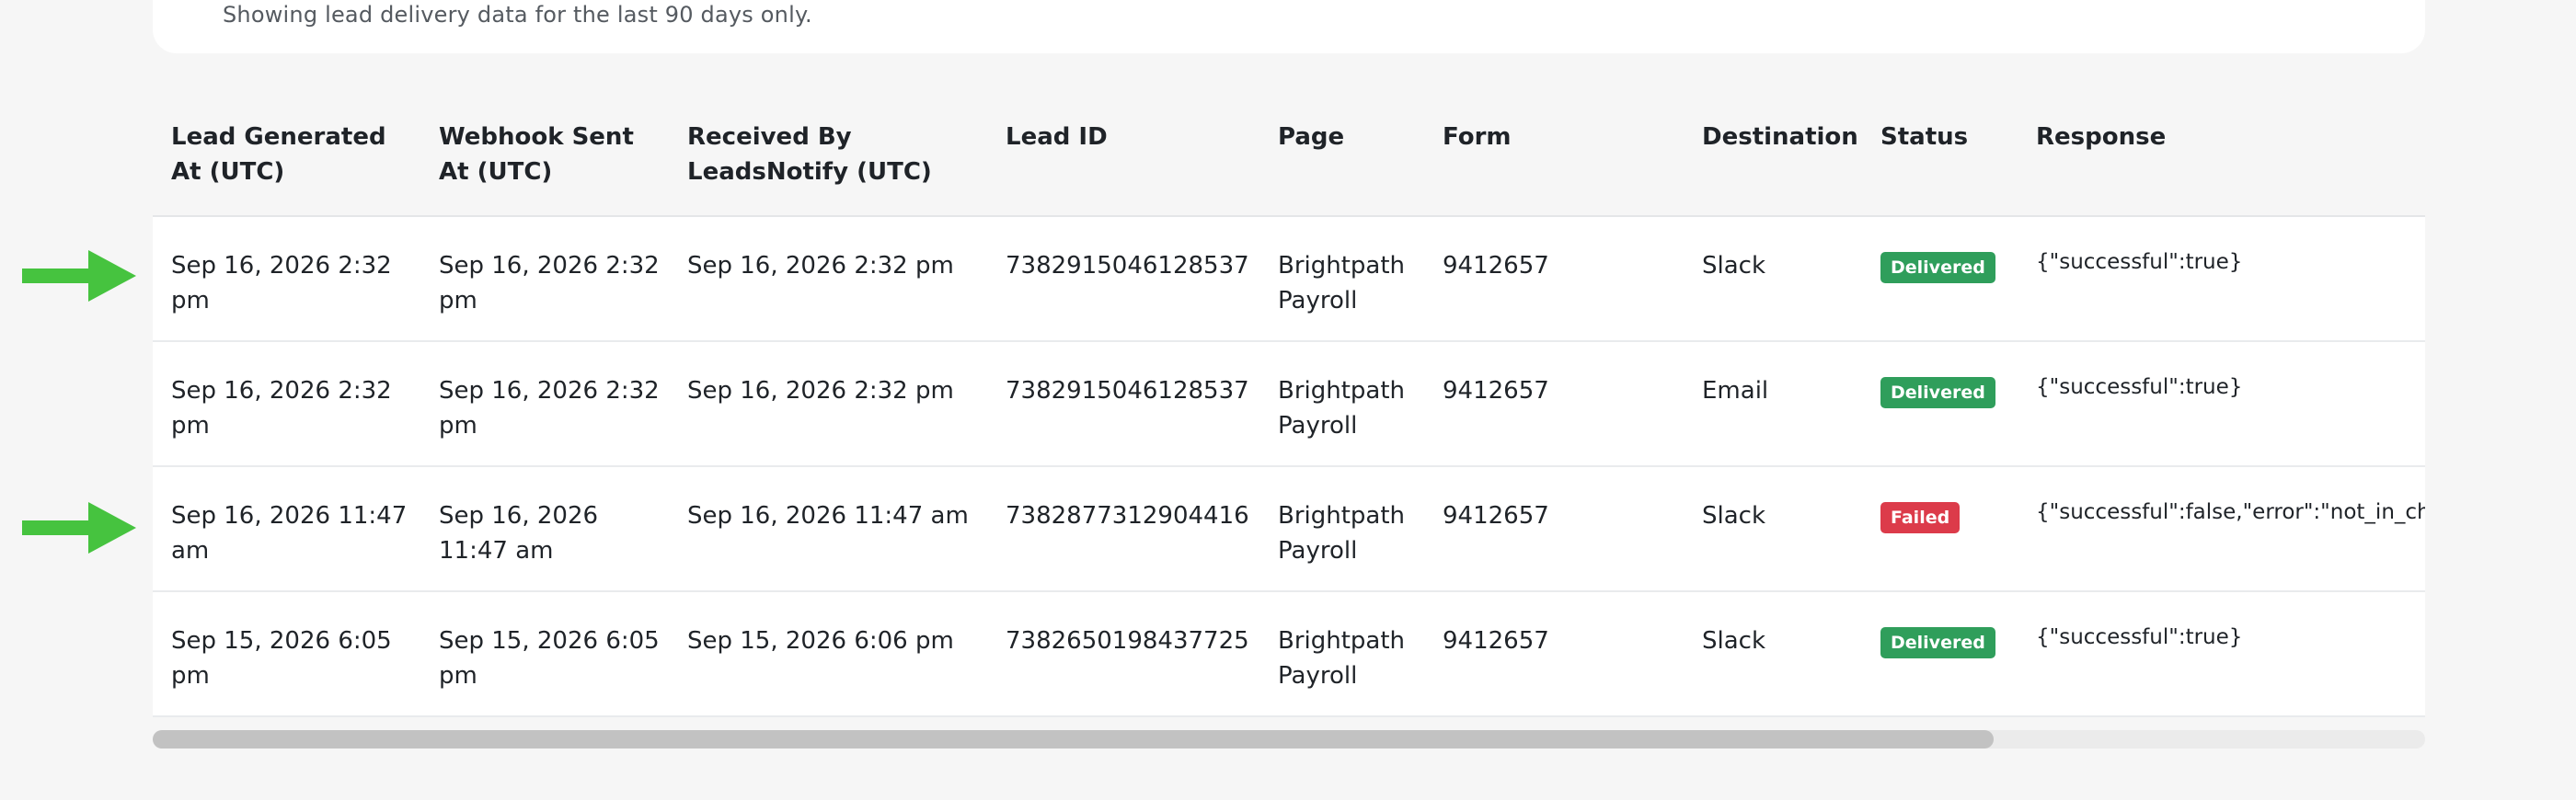 The width and height of the screenshot is (2576, 800). What do you see at coordinates (1940, 159) in the screenshot?
I see `column-header-status: Status` at bounding box center [1940, 159].